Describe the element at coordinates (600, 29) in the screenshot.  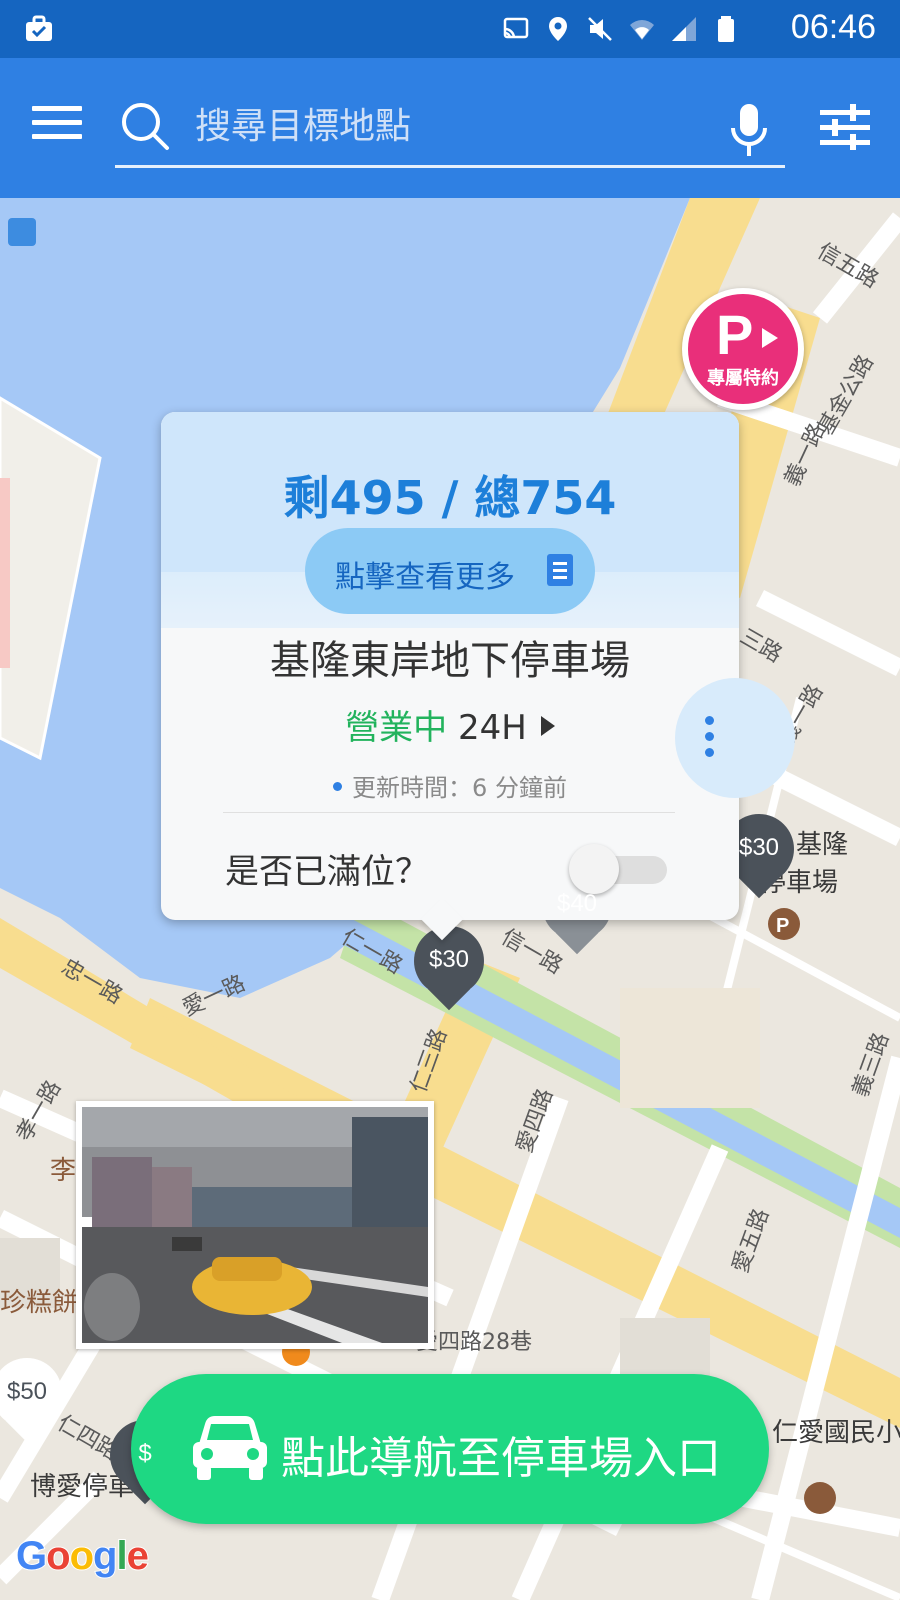
I see `mute-icon` at that location.